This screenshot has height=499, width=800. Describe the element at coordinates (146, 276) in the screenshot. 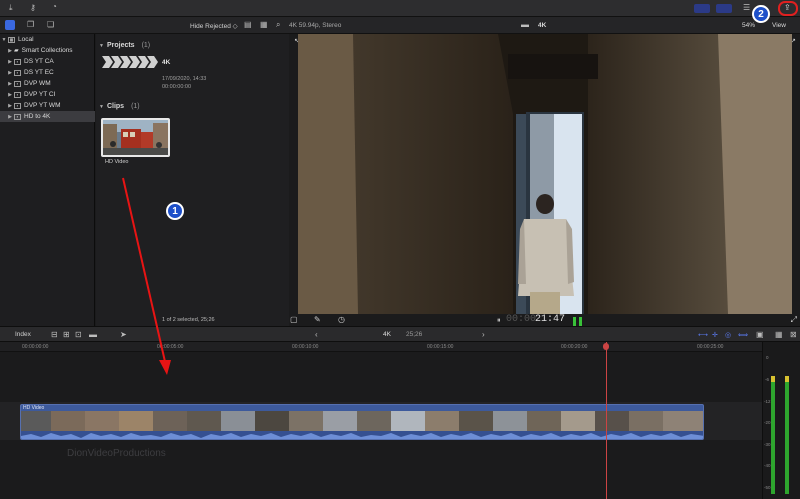

I see `red-arrow-overlay` at that location.